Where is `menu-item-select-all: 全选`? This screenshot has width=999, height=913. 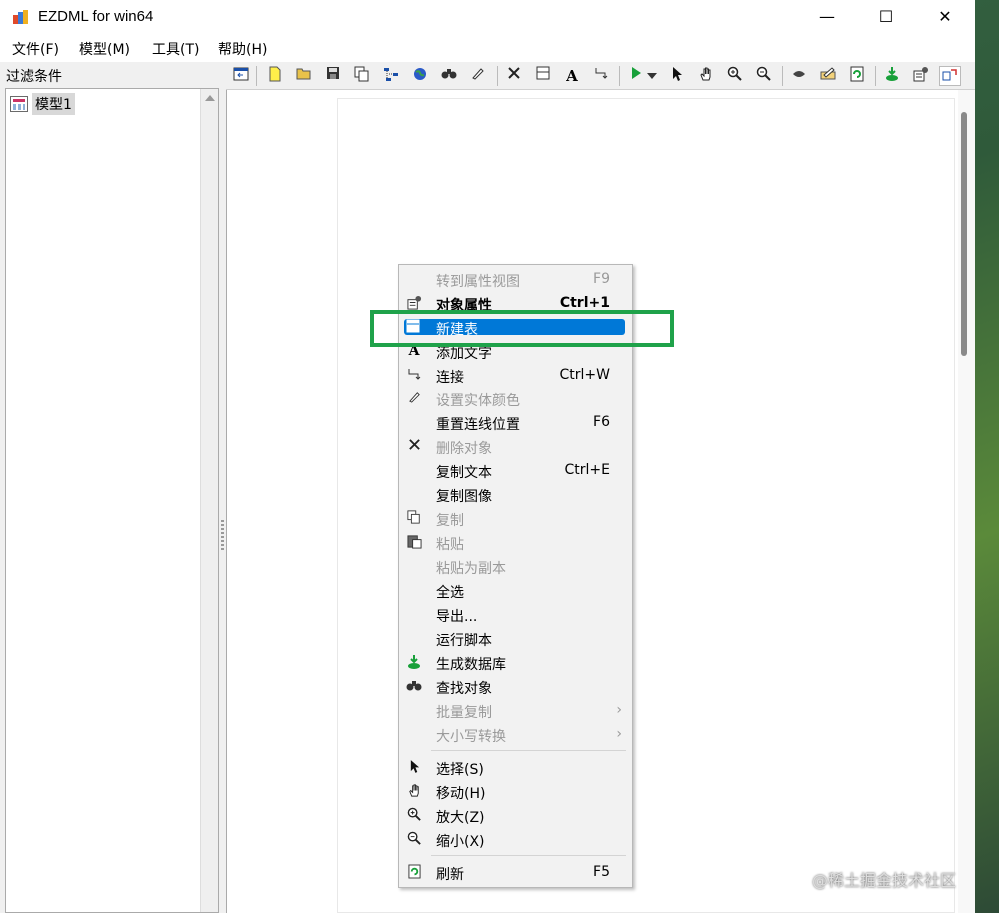
menu-item-select-all: 全选 is located at coordinates (515, 591).